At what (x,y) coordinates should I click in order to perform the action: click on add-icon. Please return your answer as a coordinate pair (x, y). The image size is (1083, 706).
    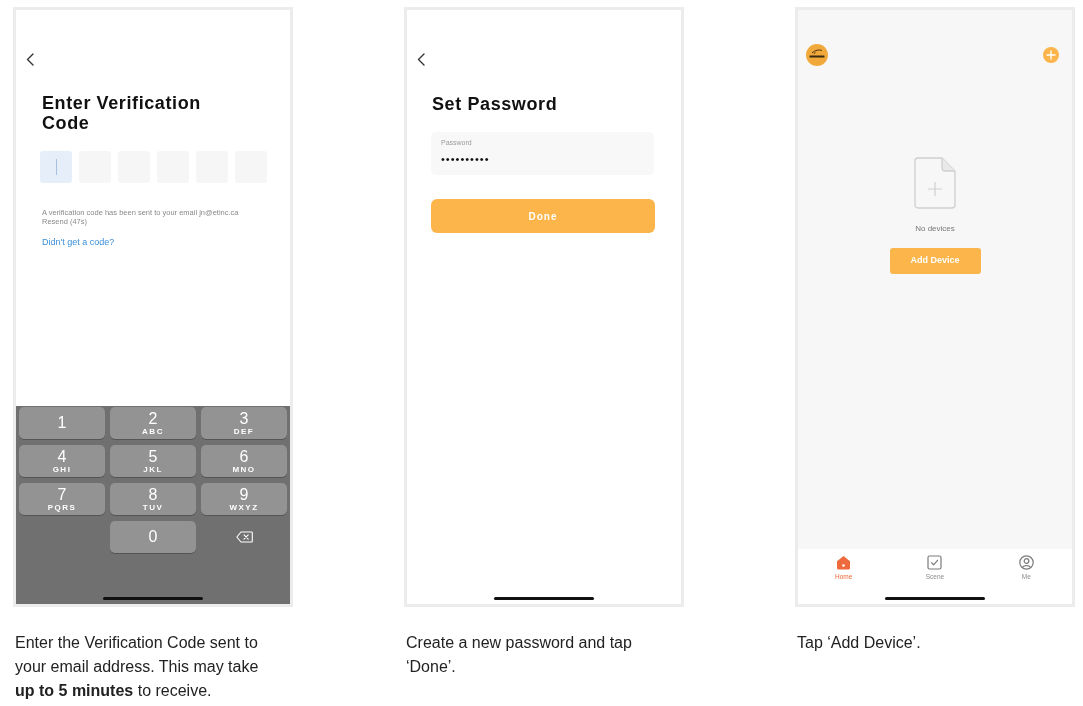
    Looking at the image, I should click on (1051, 55).